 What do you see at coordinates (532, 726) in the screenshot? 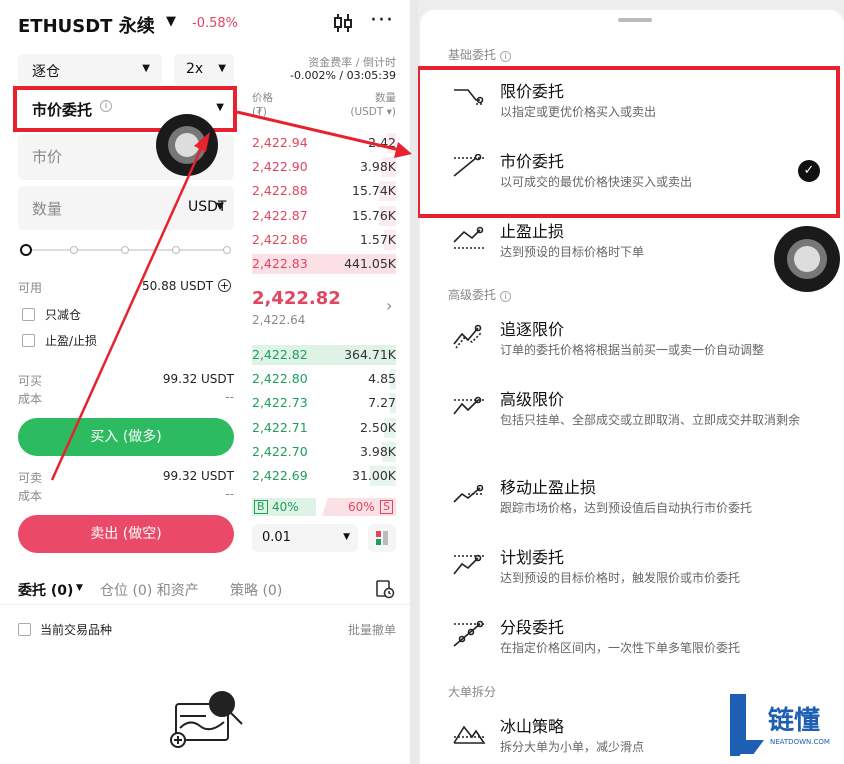
I see `order-type-title: 冰山策略` at bounding box center [532, 726].